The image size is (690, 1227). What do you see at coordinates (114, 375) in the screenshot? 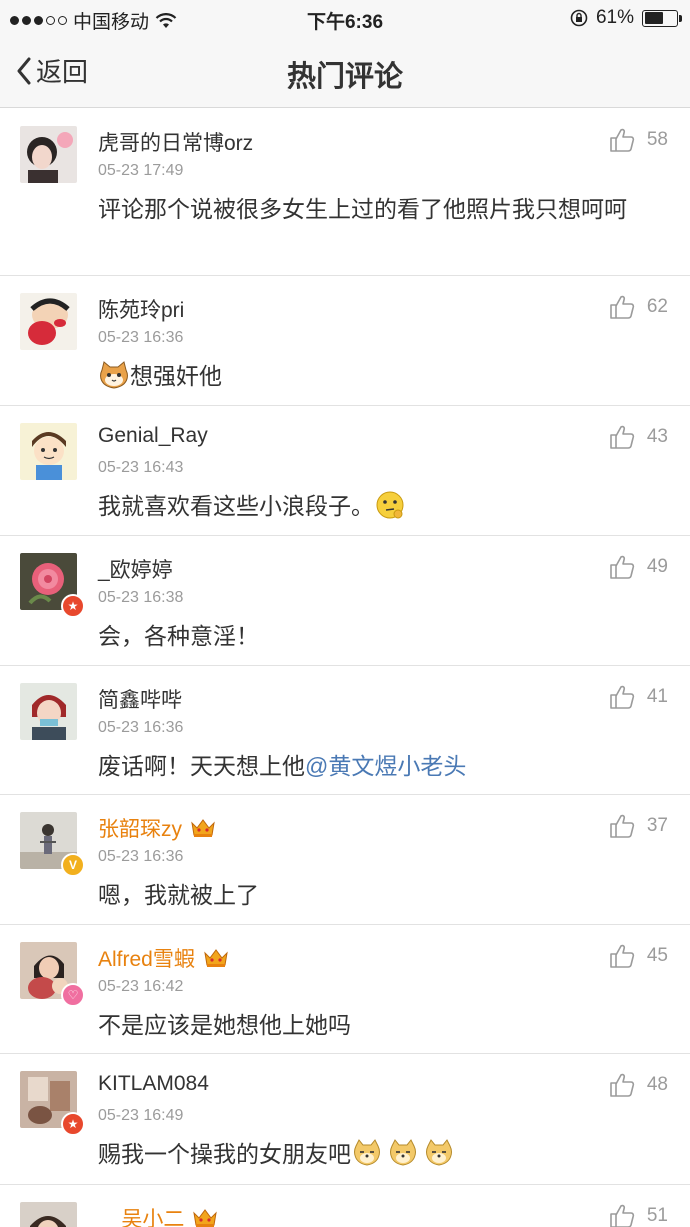
I see `cat-emoji-icon` at bounding box center [114, 375].